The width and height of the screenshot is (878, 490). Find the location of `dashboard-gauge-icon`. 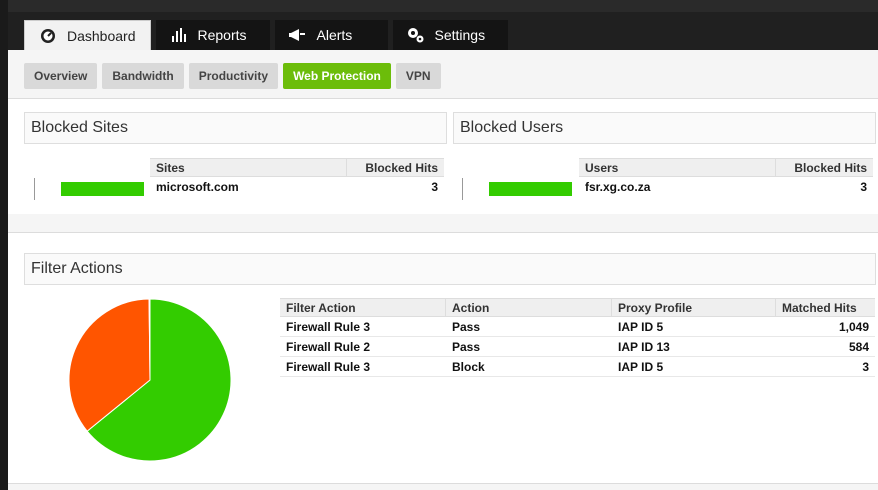

dashboard-gauge-icon is located at coordinates (48, 36).